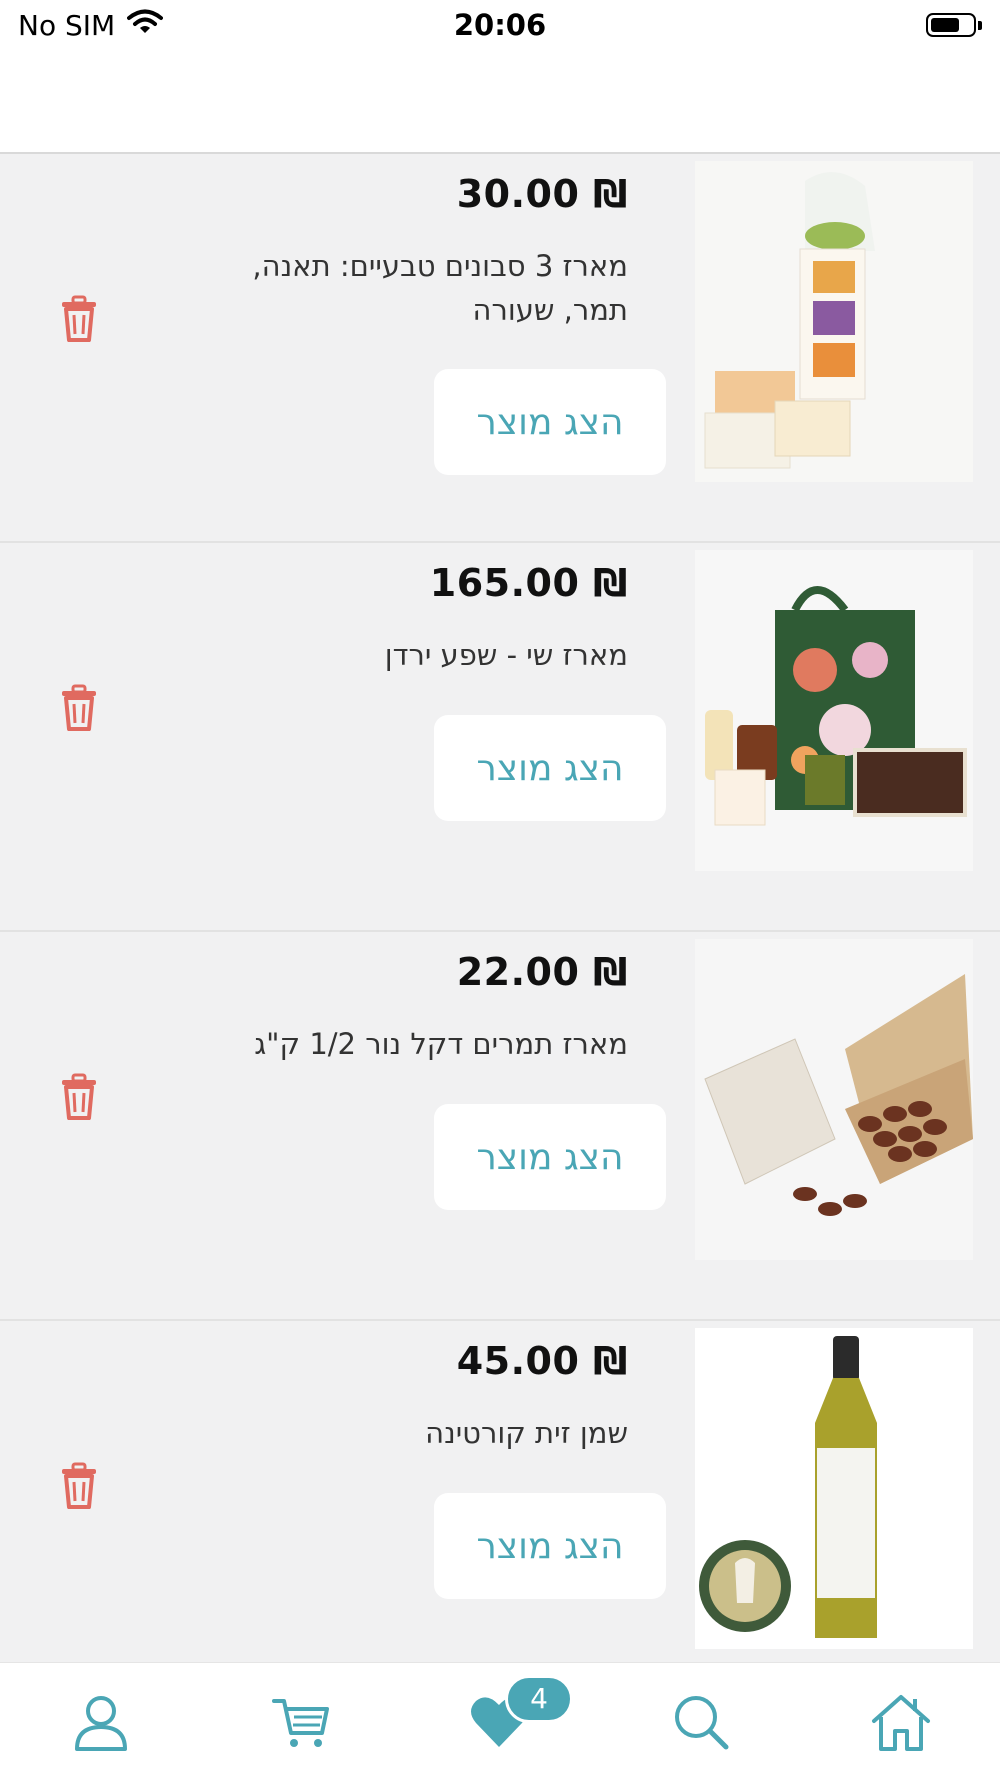  I want to click on cart-icon, so click(301, 1722).